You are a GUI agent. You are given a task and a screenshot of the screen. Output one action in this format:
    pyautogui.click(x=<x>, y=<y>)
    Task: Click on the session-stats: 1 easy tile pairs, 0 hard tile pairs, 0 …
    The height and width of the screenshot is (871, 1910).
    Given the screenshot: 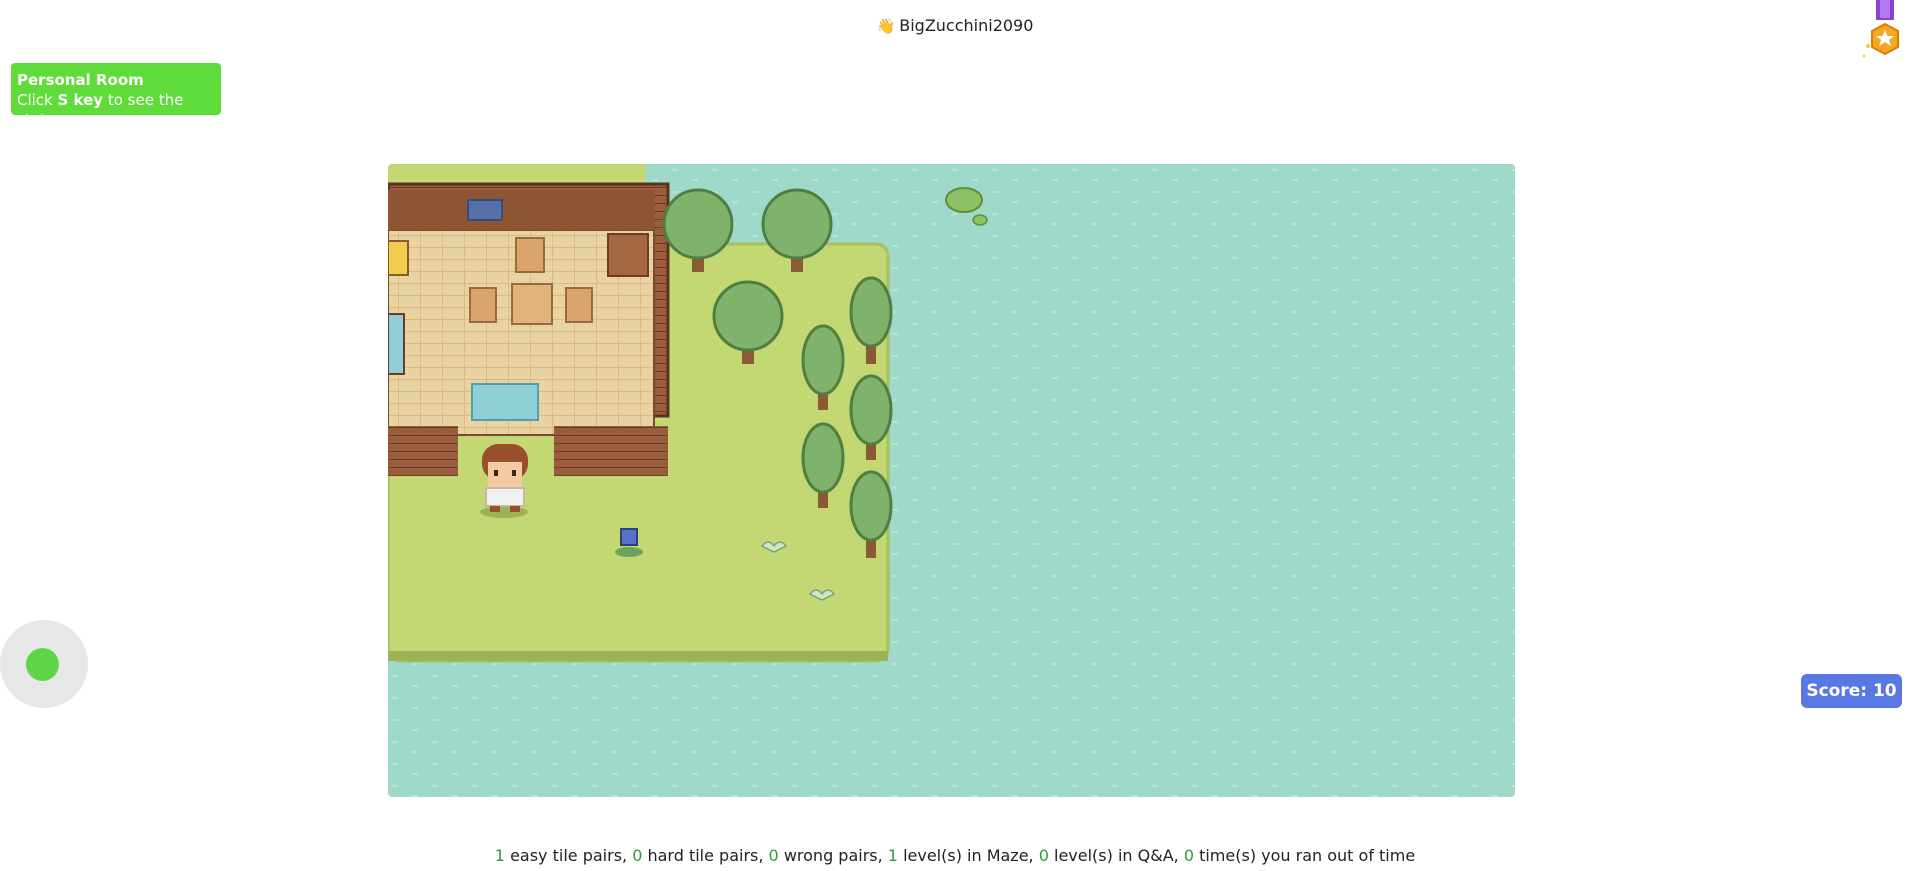 What is the action you would take?
    pyautogui.click(x=955, y=855)
    